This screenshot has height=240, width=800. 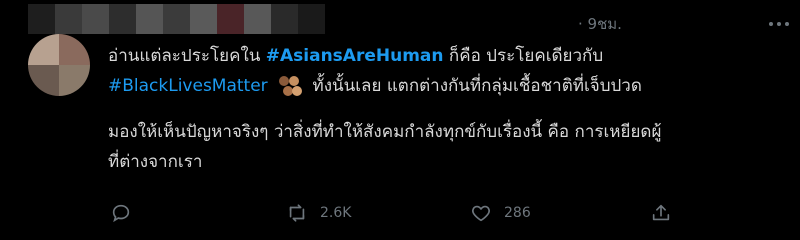 I want to click on retweet-button: 2.6K, so click(x=318, y=213).